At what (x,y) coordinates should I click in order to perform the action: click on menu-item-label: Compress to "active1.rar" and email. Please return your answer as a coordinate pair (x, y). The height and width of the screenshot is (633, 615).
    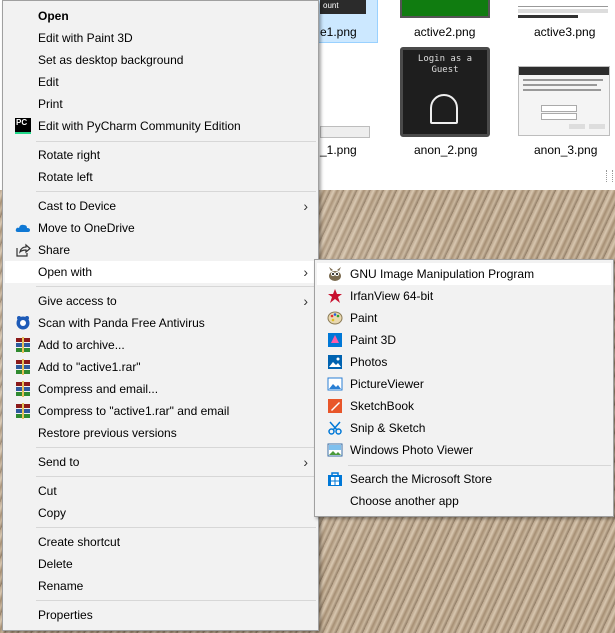
    Looking at the image, I should click on (134, 411).